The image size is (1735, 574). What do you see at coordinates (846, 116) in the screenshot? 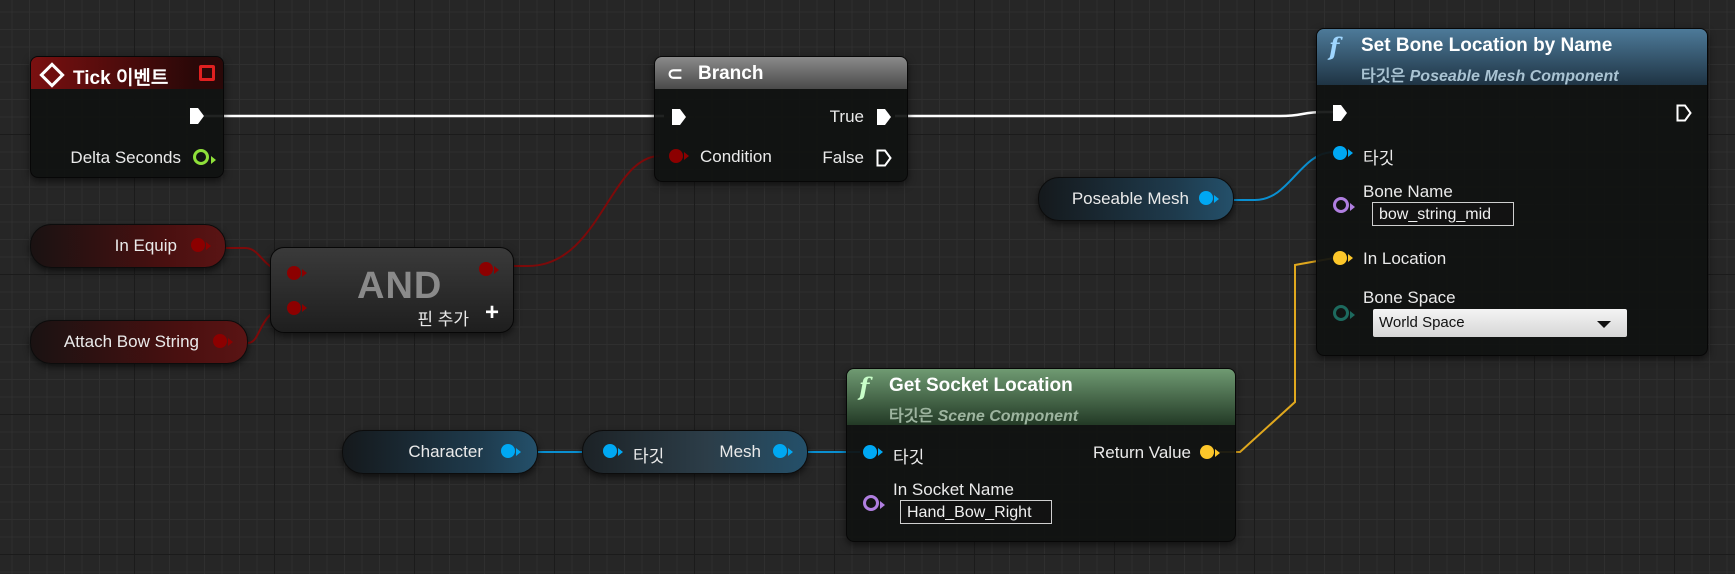
I see `true-label: True` at bounding box center [846, 116].